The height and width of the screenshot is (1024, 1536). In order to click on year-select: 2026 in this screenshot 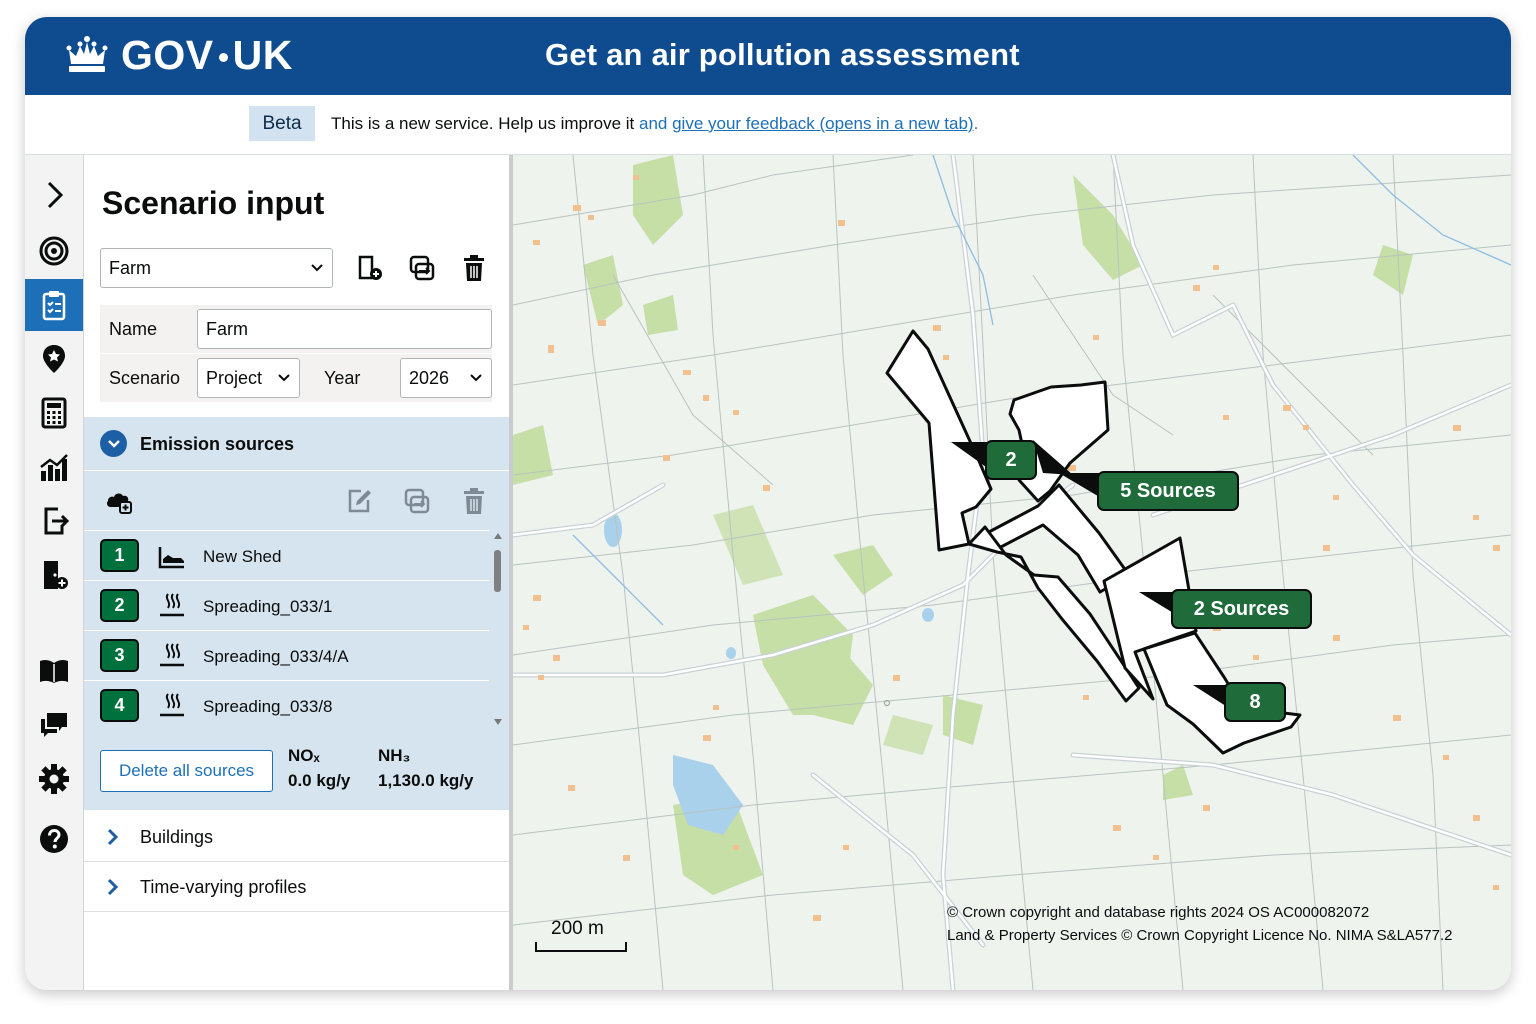, I will do `click(446, 378)`.